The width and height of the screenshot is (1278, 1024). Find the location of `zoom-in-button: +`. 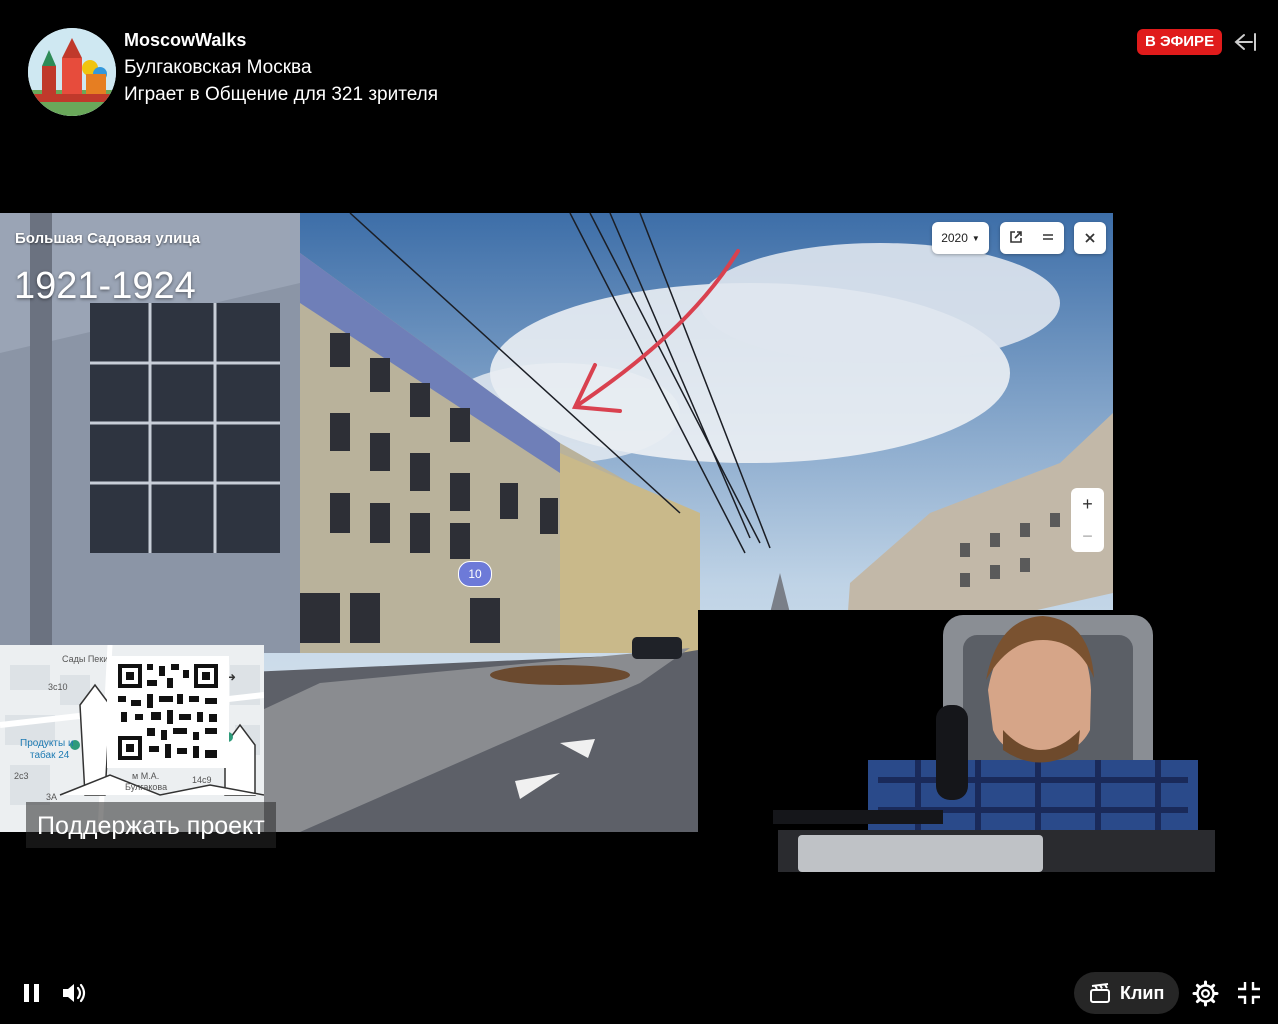

zoom-in-button: + is located at coordinates (1087, 504).